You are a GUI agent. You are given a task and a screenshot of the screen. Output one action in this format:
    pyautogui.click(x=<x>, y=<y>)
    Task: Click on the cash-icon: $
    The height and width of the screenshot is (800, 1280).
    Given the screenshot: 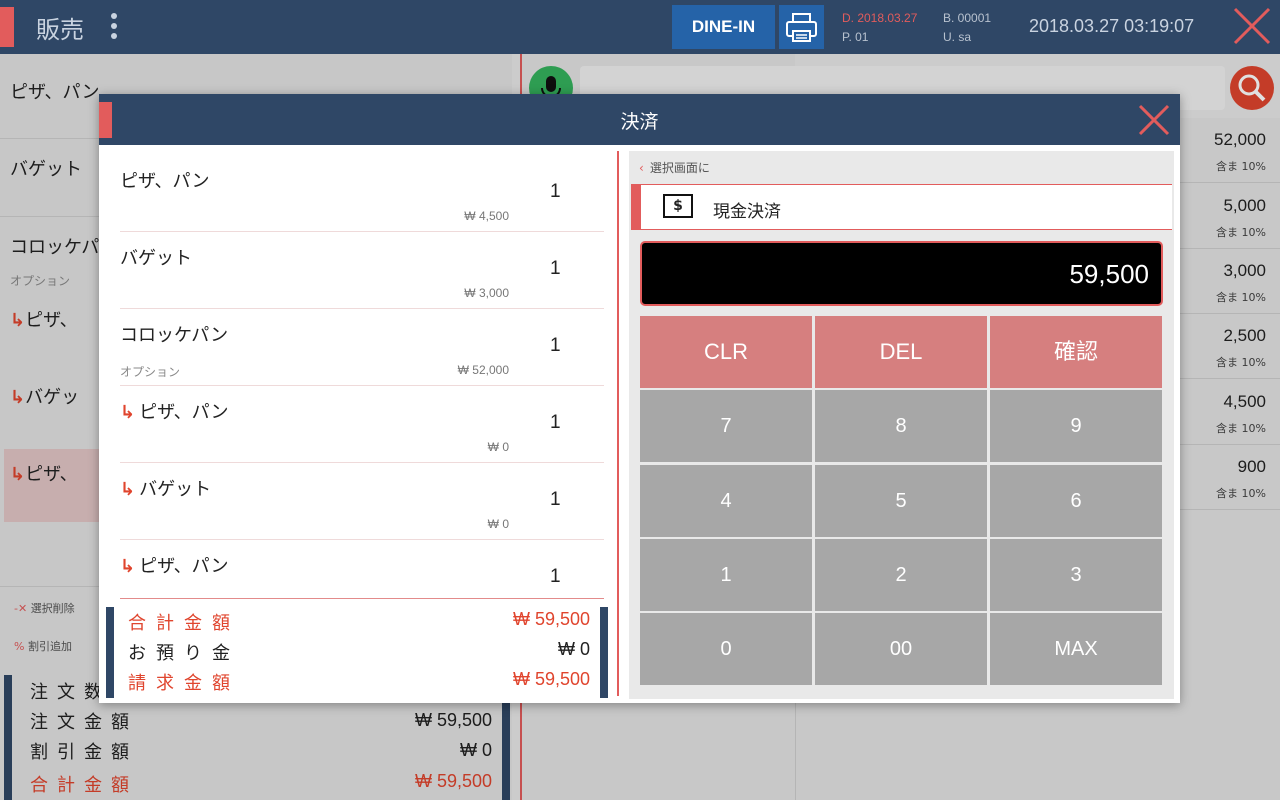 What is the action you would take?
    pyautogui.click(x=678, y=206)
    